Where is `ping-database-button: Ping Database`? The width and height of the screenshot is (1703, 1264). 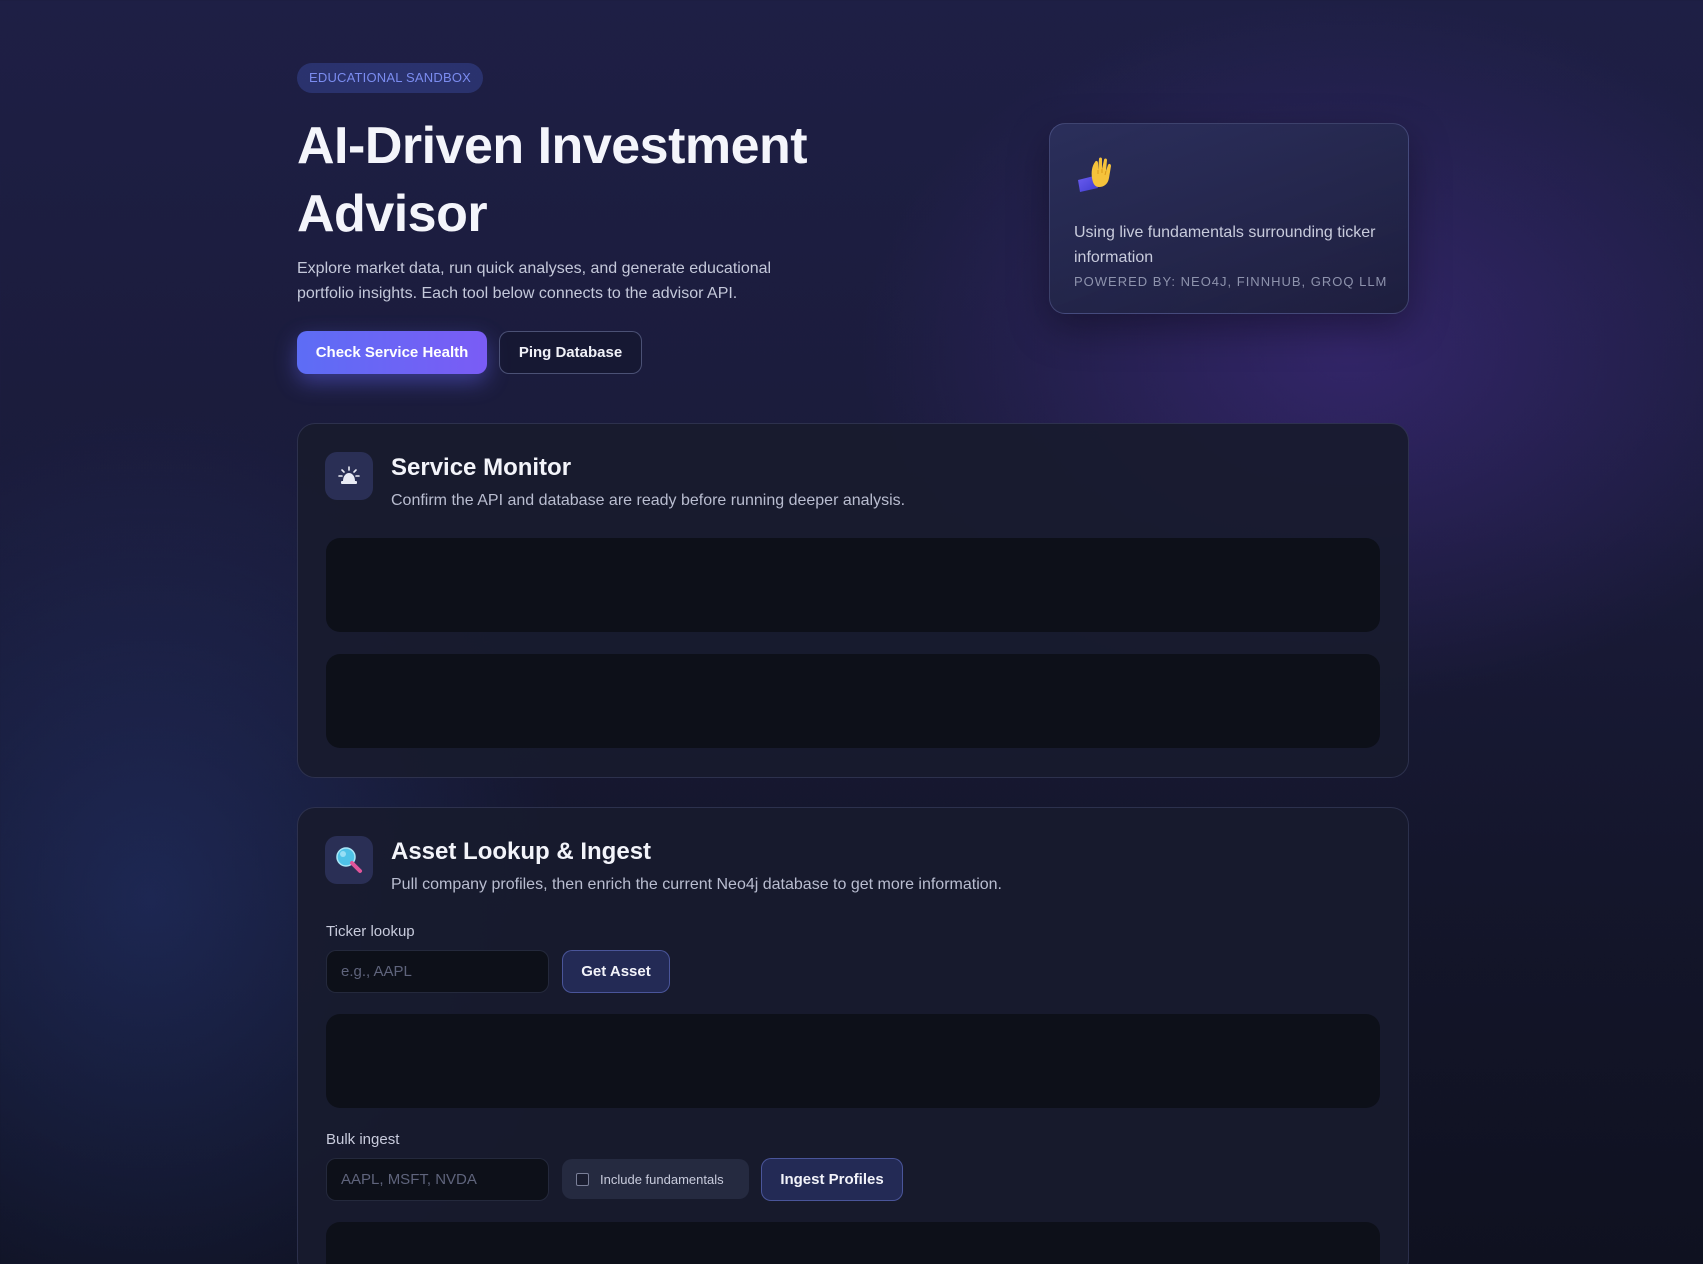 ping-database-button: Ping Database is located at coordinates (570, 352).